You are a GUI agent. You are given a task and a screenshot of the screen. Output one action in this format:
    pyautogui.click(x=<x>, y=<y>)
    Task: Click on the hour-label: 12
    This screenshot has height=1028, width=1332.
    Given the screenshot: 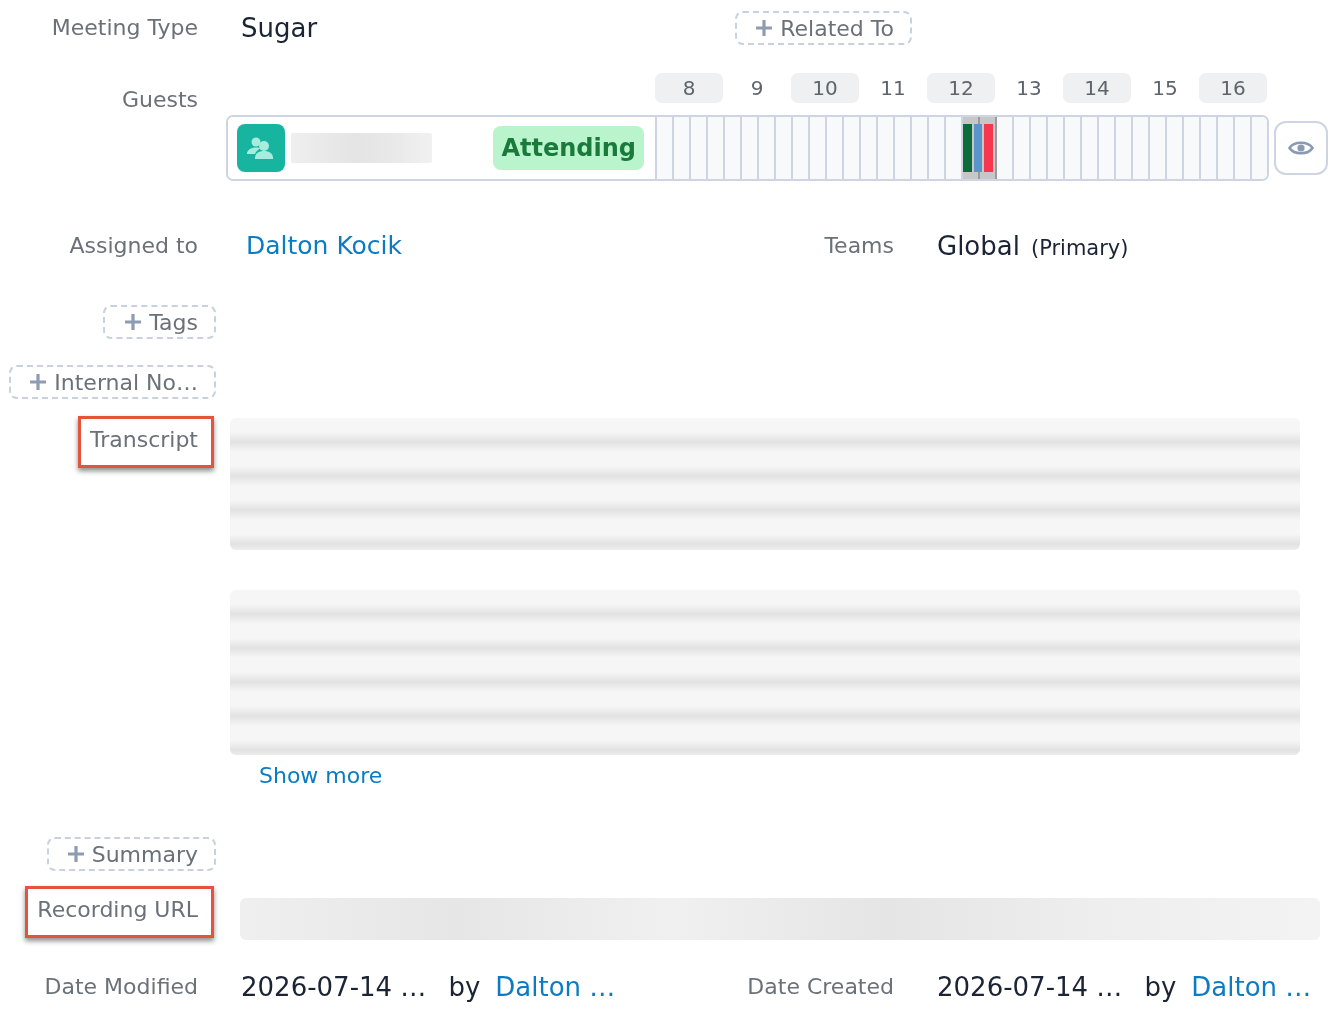 What is the action you would take?
    pyautogui.click(x=961, y=88)
    